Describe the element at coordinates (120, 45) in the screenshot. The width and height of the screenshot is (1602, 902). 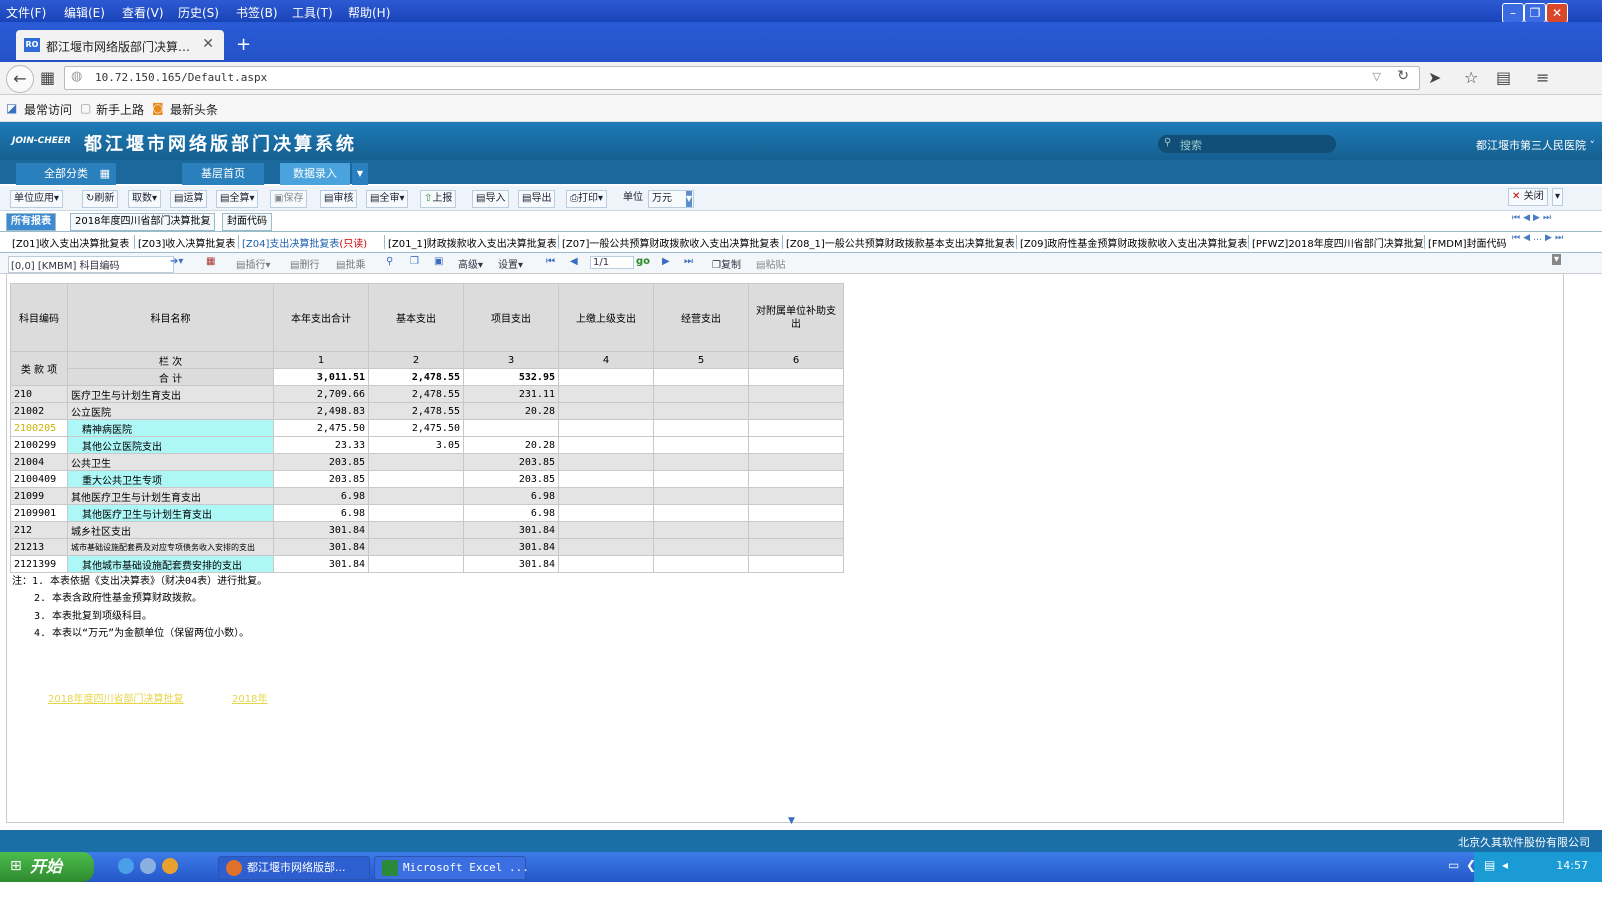
I see `browser-tab: RO 都江堰市网络版部门决算… ✕` at that location.